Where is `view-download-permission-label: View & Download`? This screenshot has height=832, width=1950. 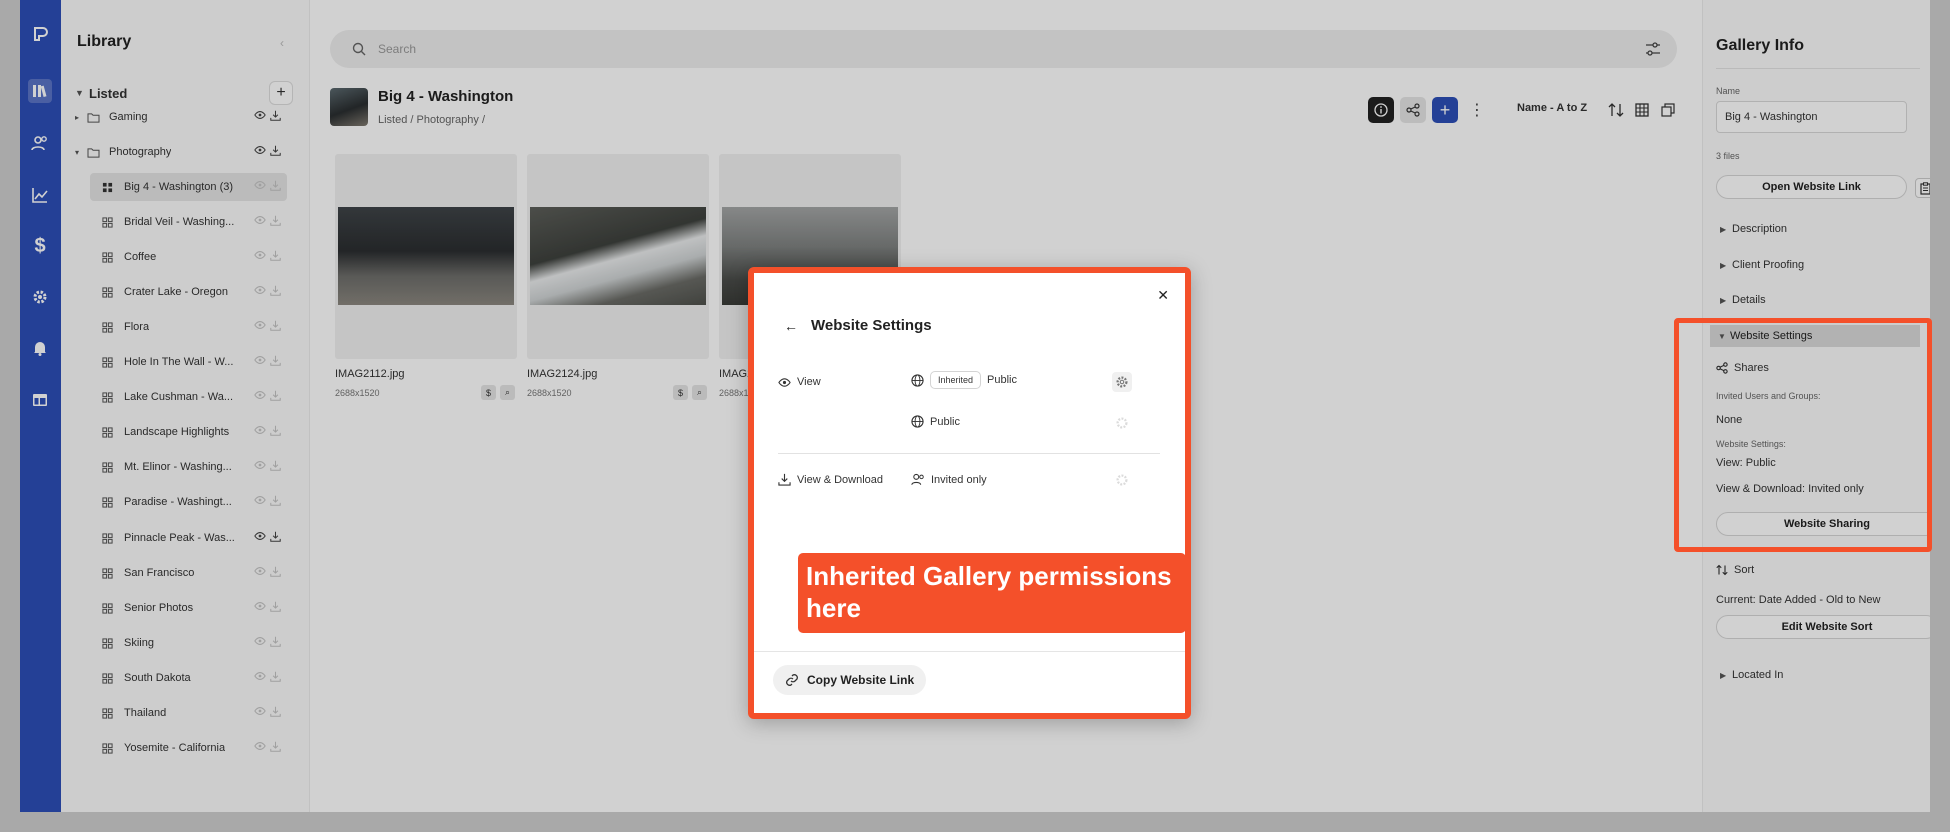 view-download-permission-label: View & Download is located at coordinates (830, 479).